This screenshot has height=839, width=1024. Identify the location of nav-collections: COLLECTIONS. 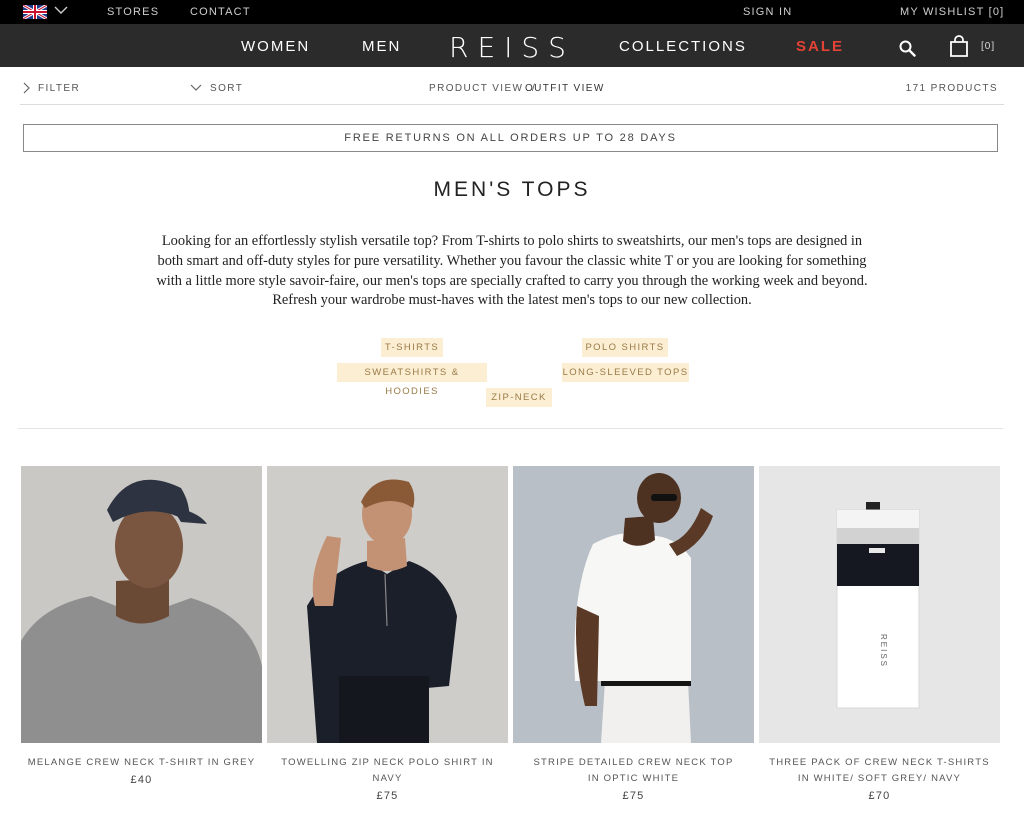
(683, 46).